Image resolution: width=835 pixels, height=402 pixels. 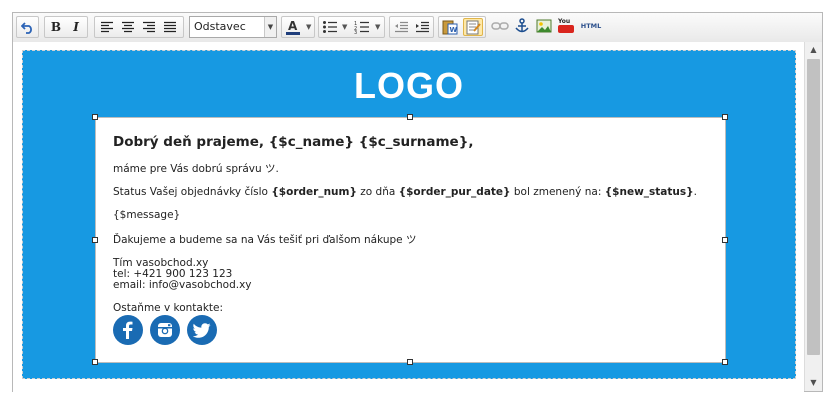 I want to click on facebook-icon, so click(x=128, y=330).